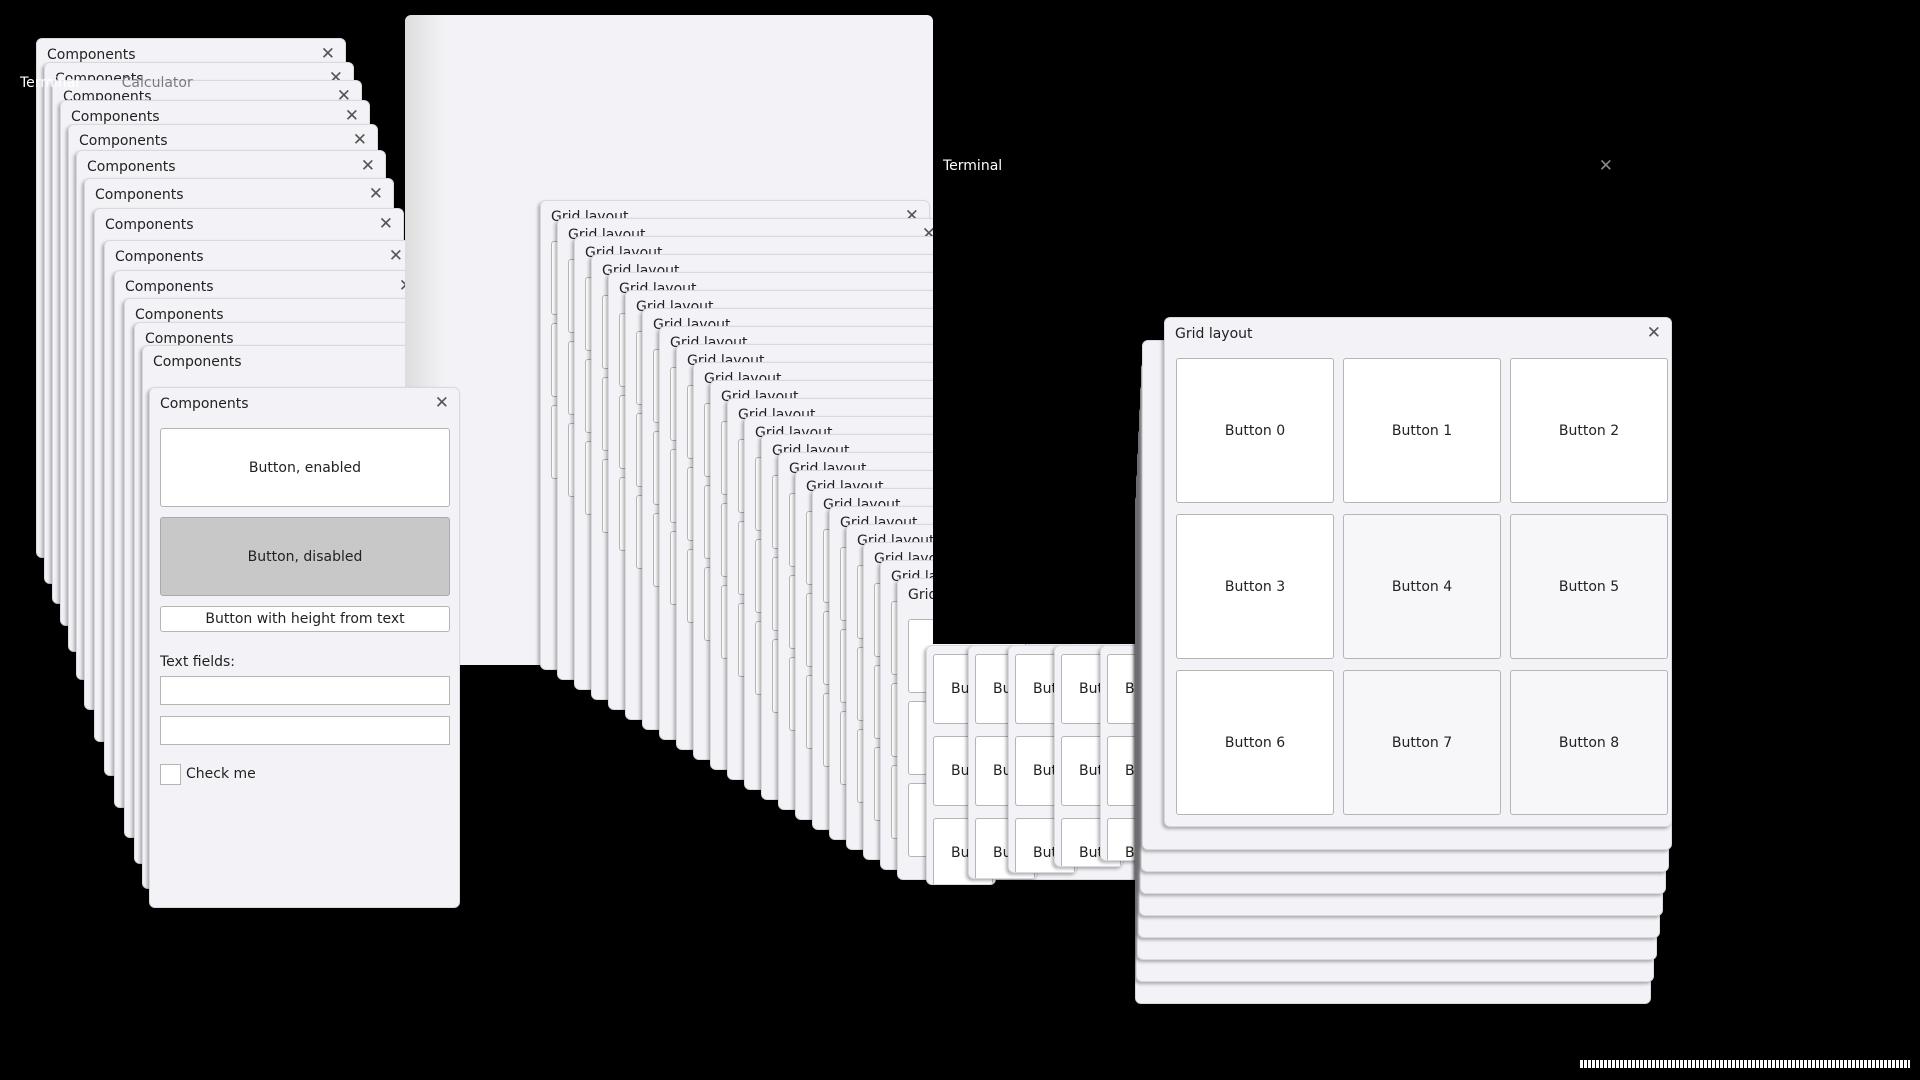 The image size is (1920, 1080). What do you see at coordinates (1422, 742) in the screenshot?
I see `grid-button-7: Button 7` at bounding box center [1422, 742].